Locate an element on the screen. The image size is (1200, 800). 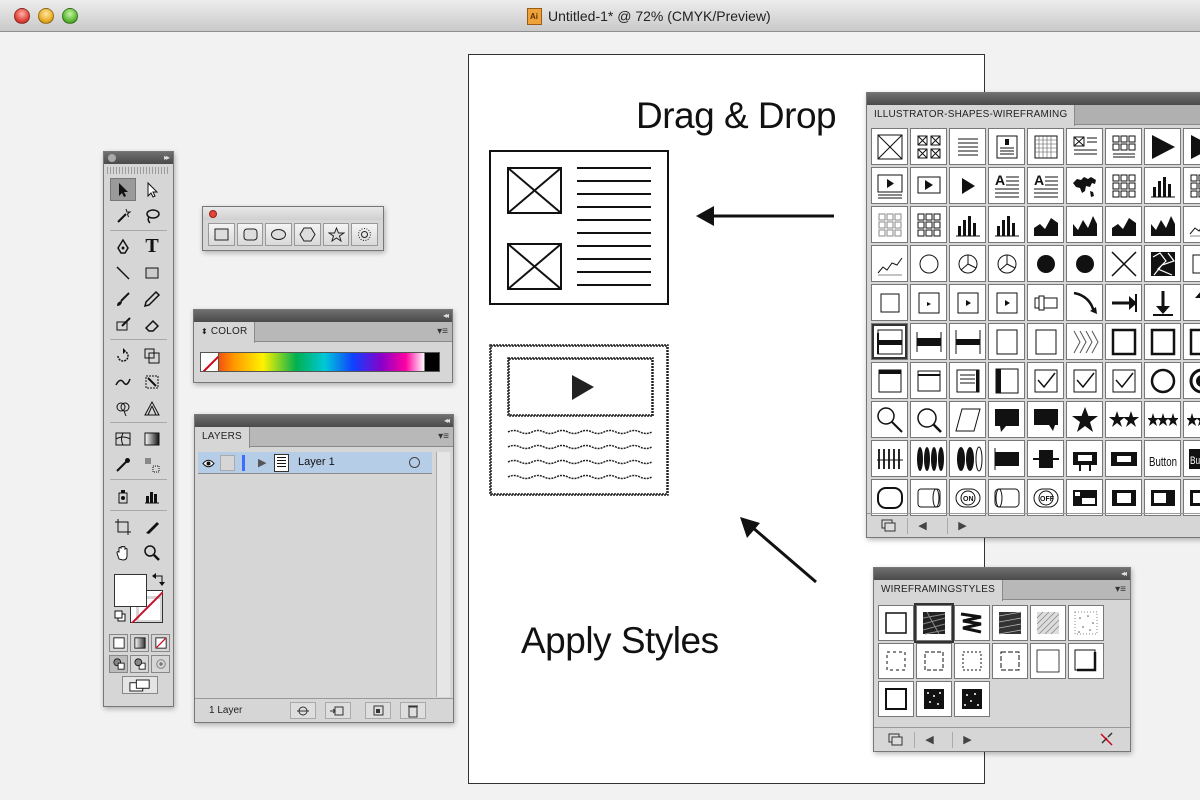
graphic-style-speckle is located at coordinates (1086, 623).